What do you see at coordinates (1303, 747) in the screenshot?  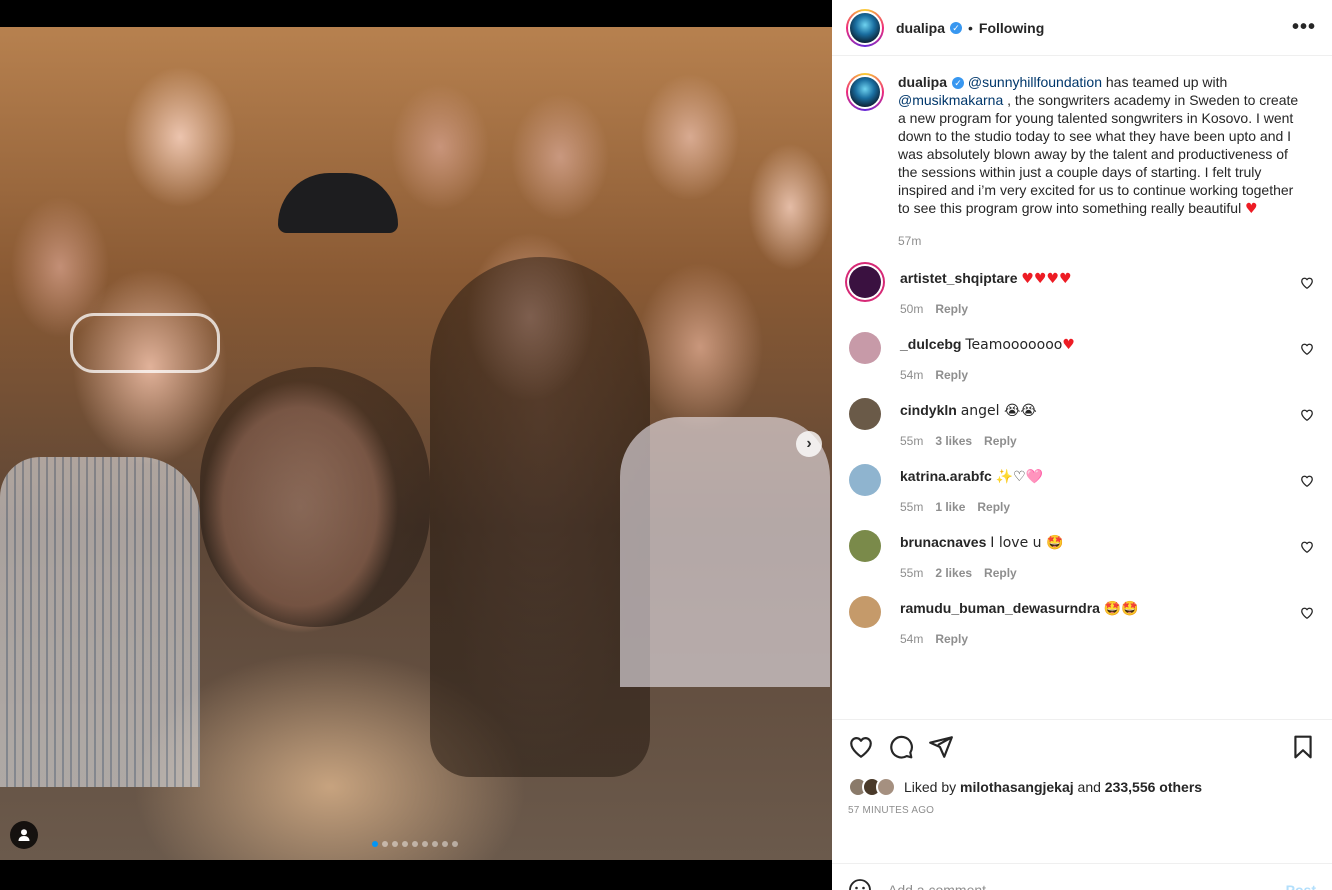 I see `bookmark-icon` at bounding box center [1303, 747].